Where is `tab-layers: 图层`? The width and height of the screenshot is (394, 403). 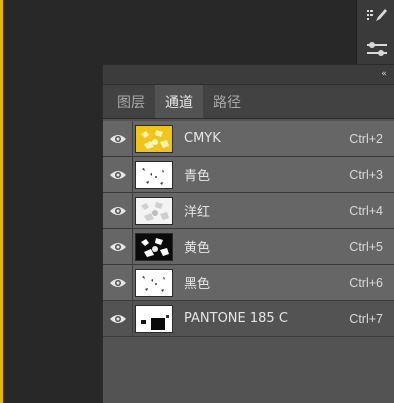
tab-layers: 图层 is located at coordinates (131, 101).